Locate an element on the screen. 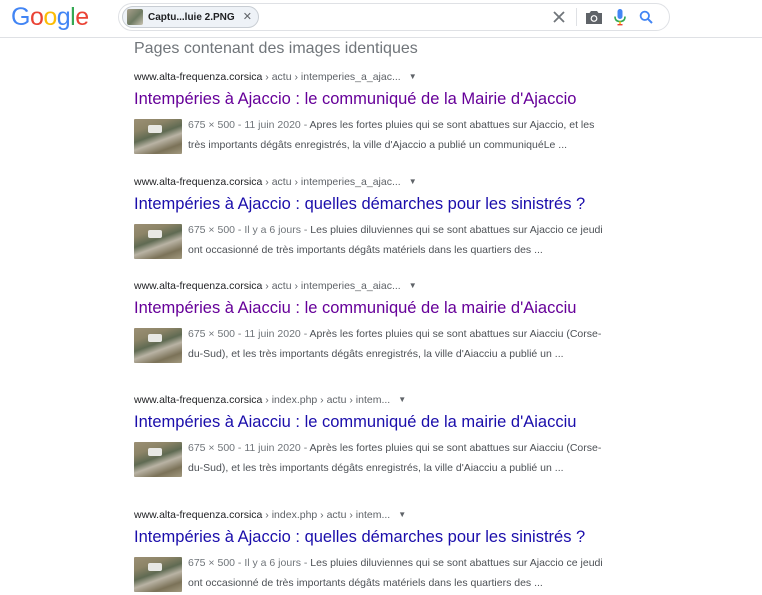 The image size is (762, 595). search-actions is located at coordinates (607, 17).